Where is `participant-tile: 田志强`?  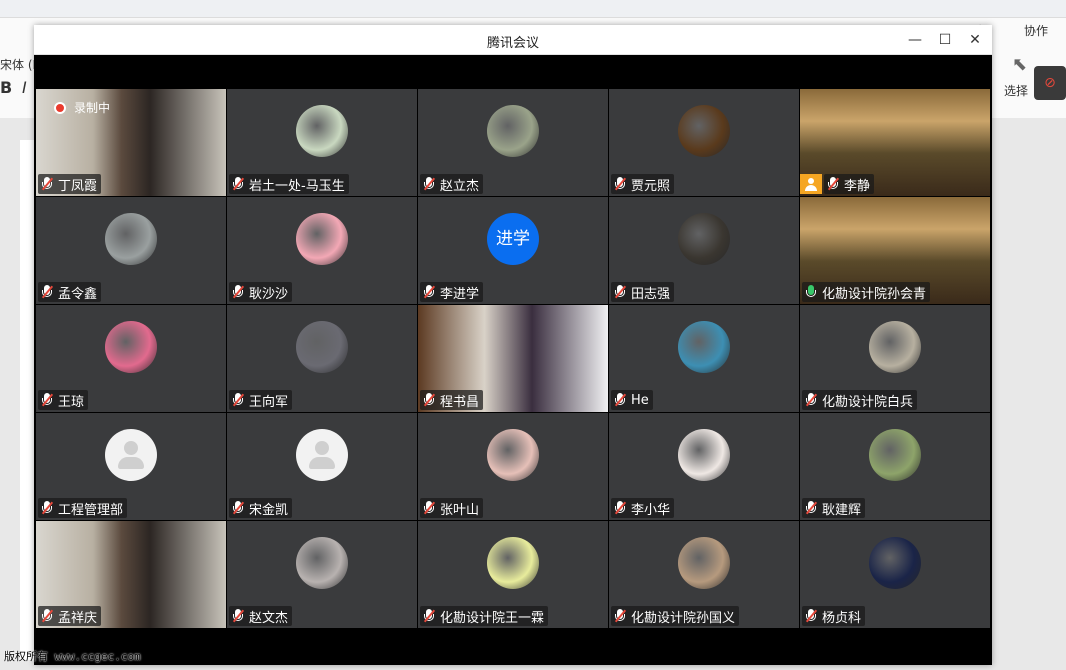
participant-tile: 田志强 is located at coordinates (704, 250).